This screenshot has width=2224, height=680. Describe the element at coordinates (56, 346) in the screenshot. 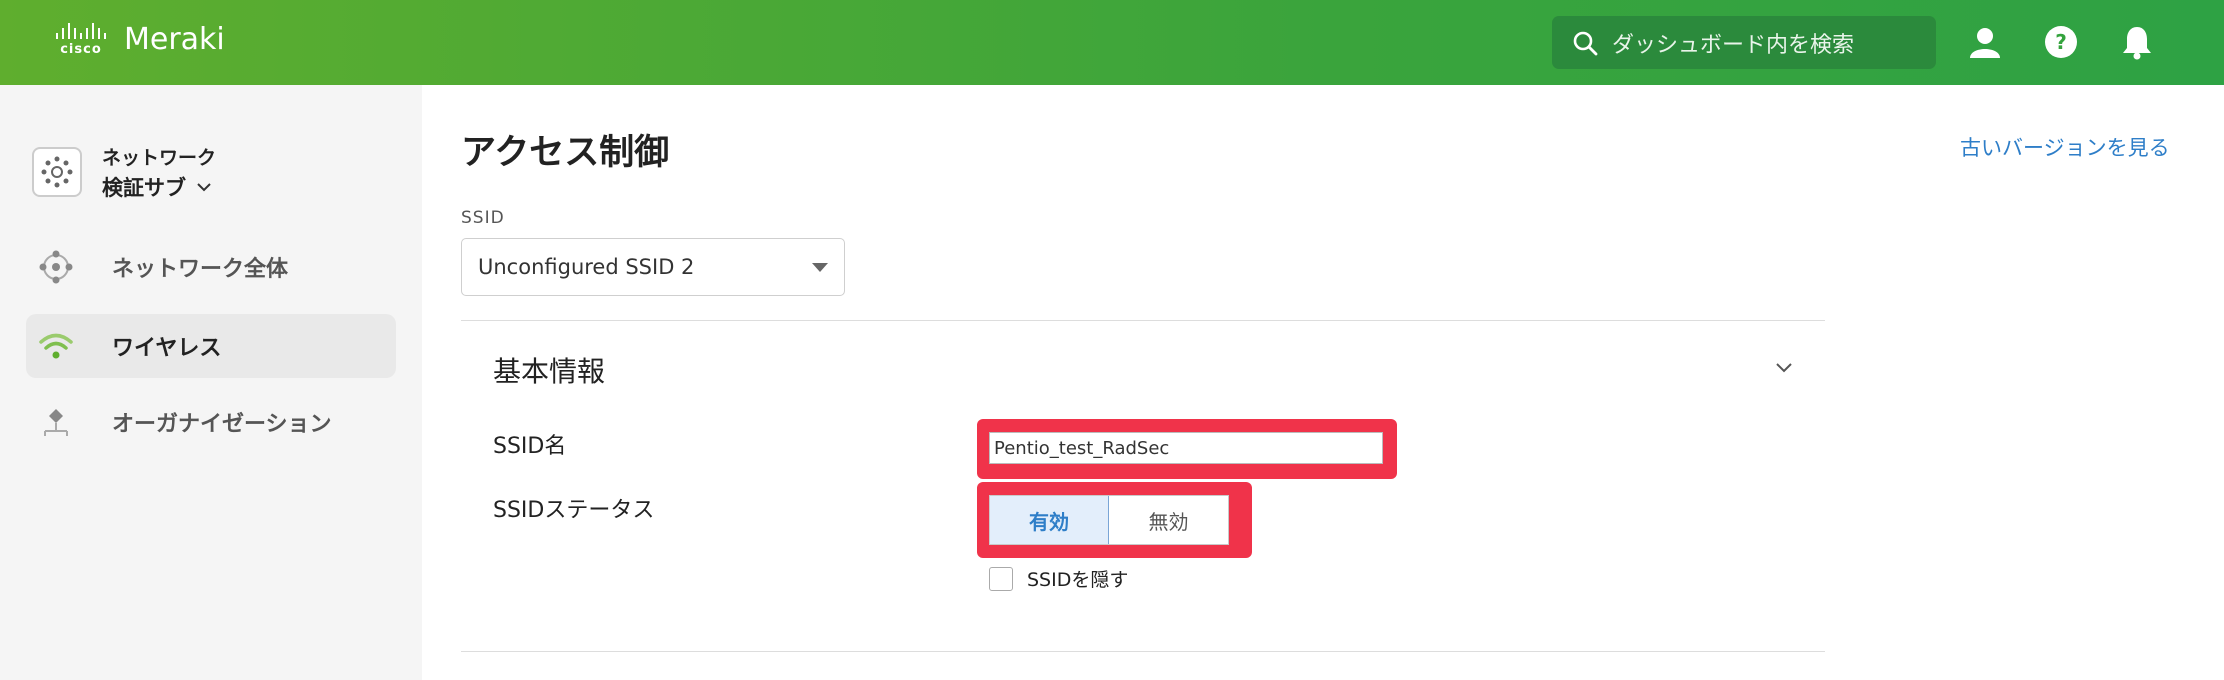

I see `wifi-icon` at that location.